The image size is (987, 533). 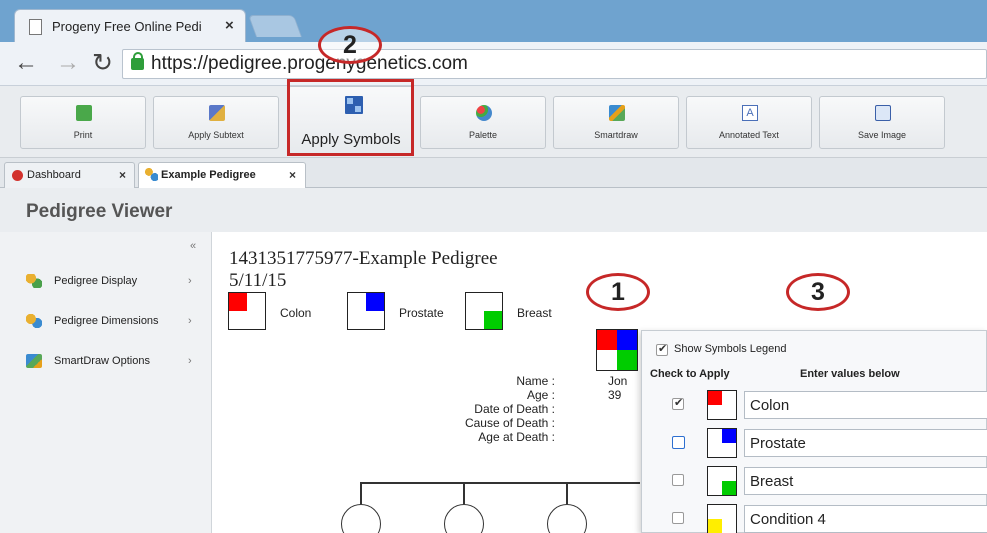 I want to click on date-of-death-label: Date of Death :, so click(x=514, y=409).